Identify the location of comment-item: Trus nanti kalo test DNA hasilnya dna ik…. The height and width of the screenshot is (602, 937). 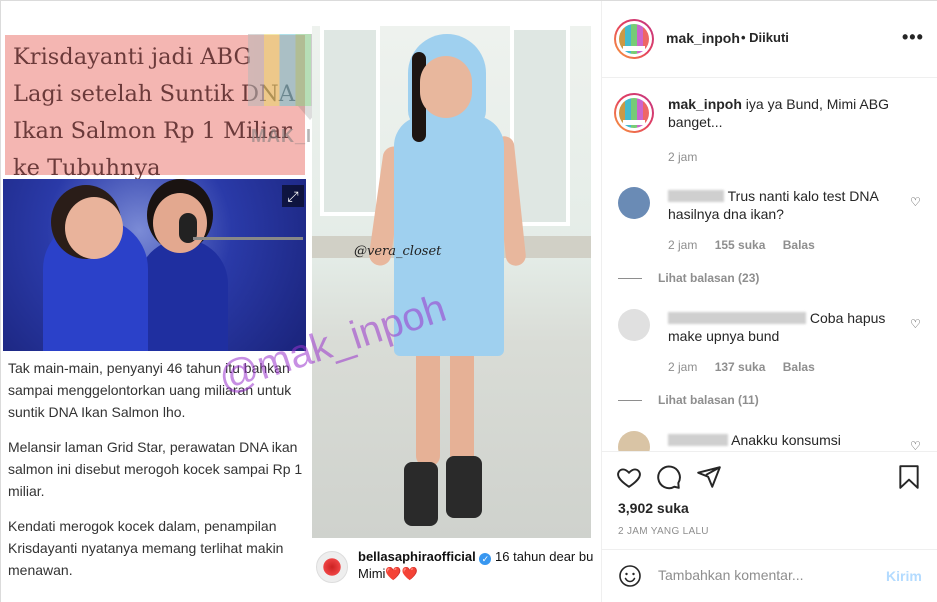
(773, 237).